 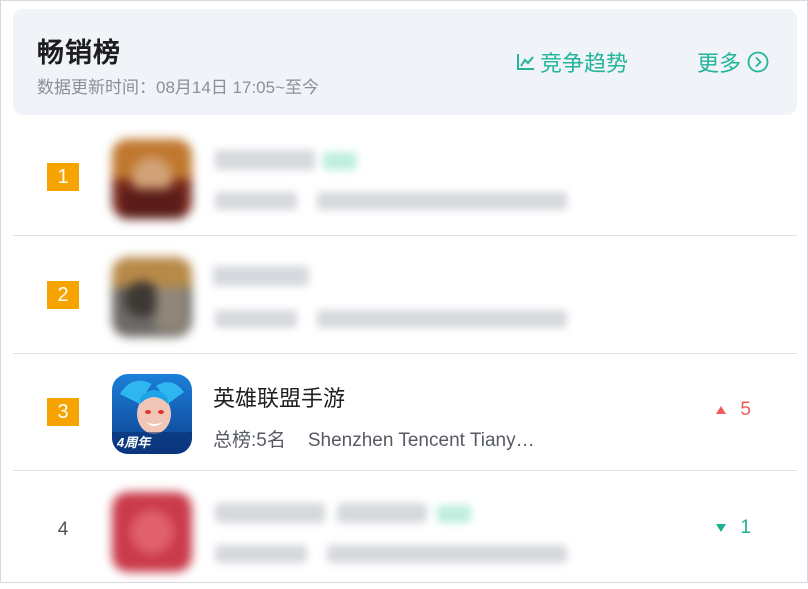 I want to click on update-time-text: 数据更新时间：08月14日 17:05~至今, so click(x=178, y=87).